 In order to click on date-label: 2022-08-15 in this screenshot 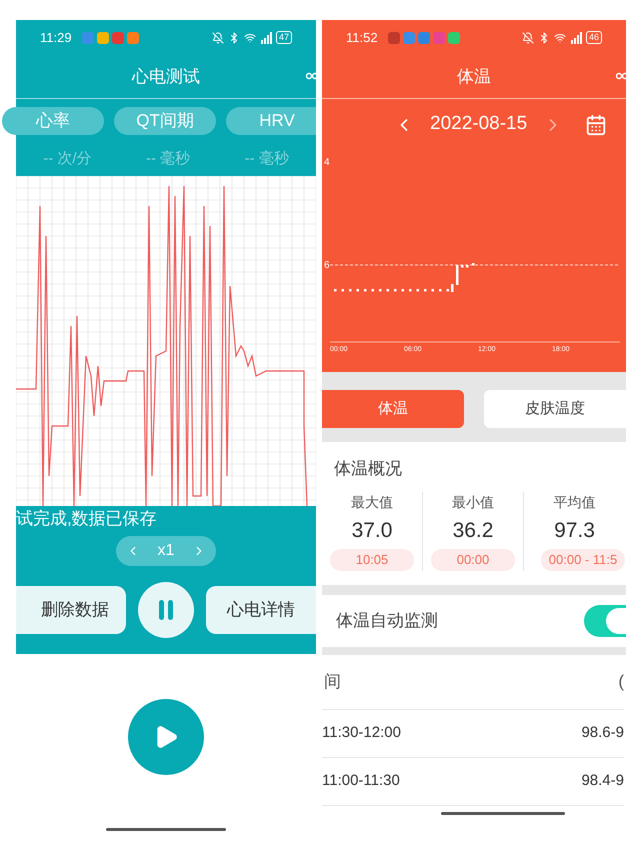, I will do `click(479, 124)`.